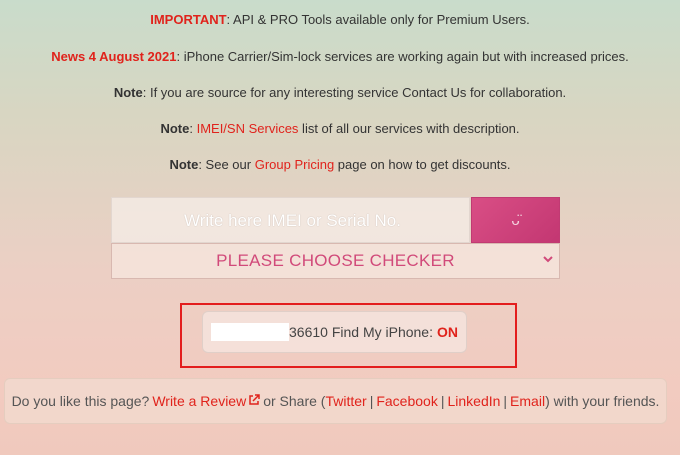  Describe the element at coordinates (406, 401) in the screenshot. I see `facebook-link: Facebook` at that location.